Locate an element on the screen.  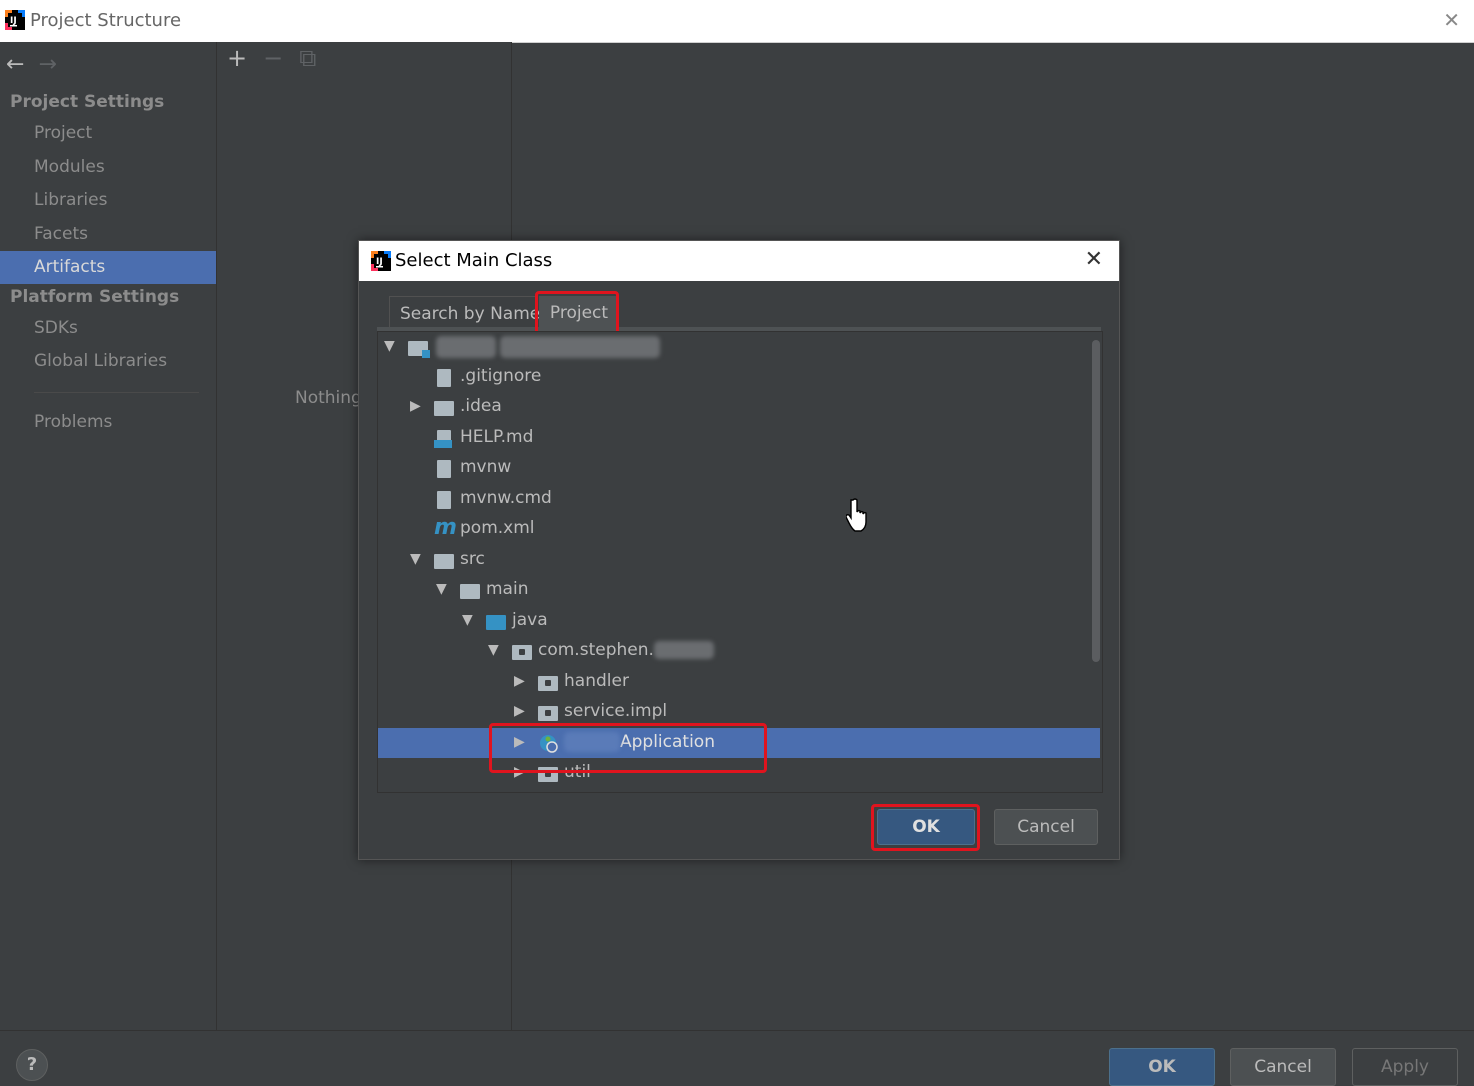
nav-arrows: ← → is located at coordinates (38, 64).